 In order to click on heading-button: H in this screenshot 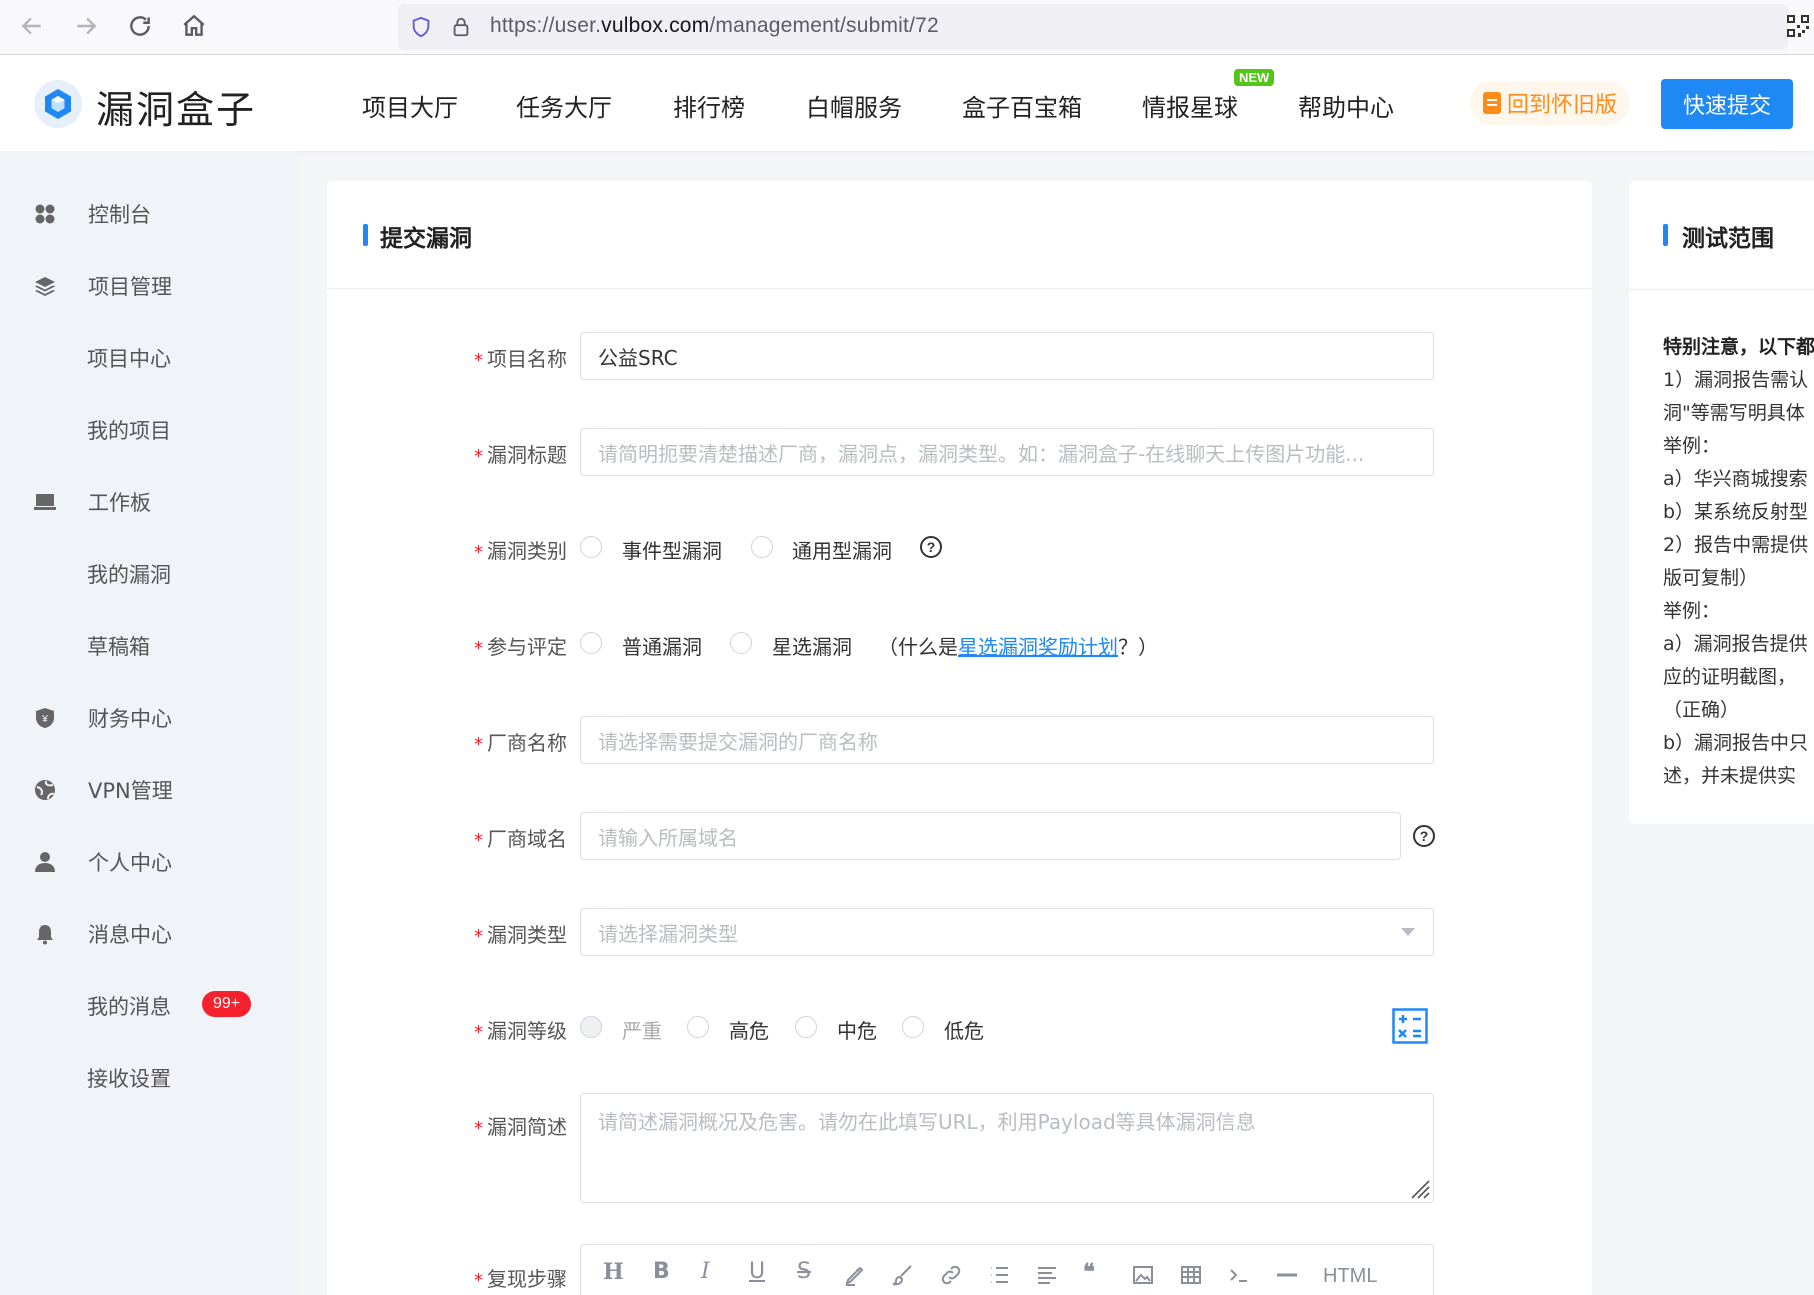, I will do `click(613, 1272)`.